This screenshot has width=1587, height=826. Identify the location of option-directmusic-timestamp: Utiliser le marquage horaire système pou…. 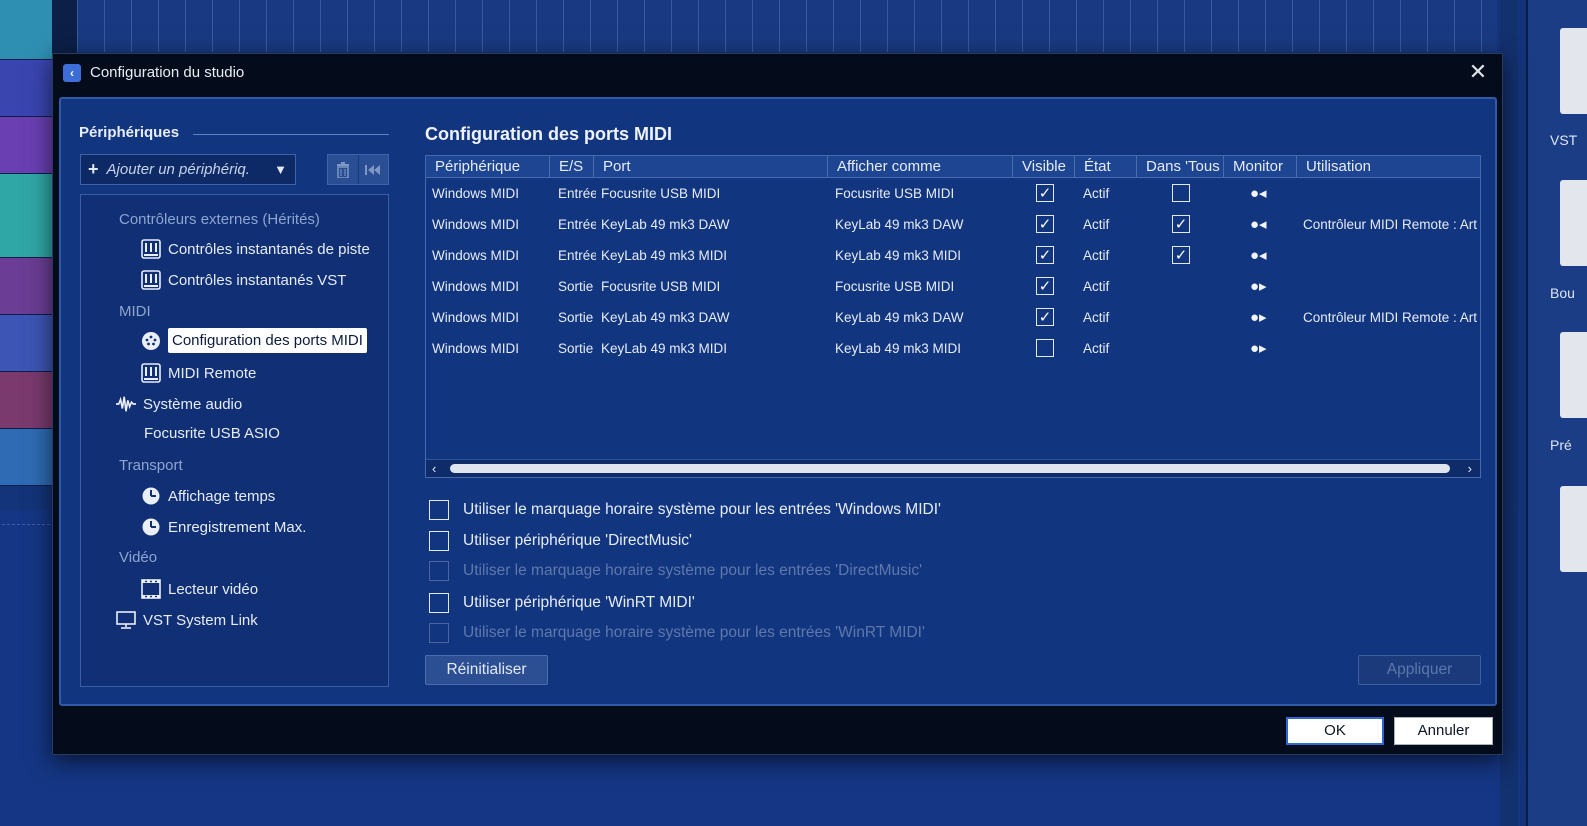
(675, 571).